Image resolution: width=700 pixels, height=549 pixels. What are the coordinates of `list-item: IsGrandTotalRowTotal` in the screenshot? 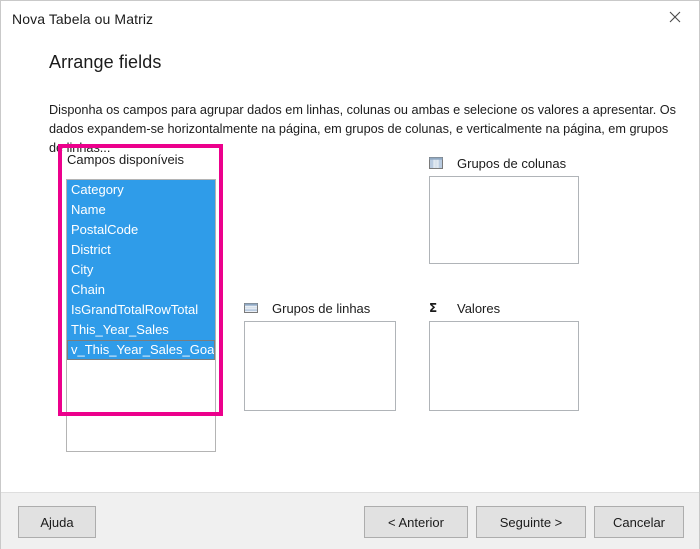 It's located at (141, 310).